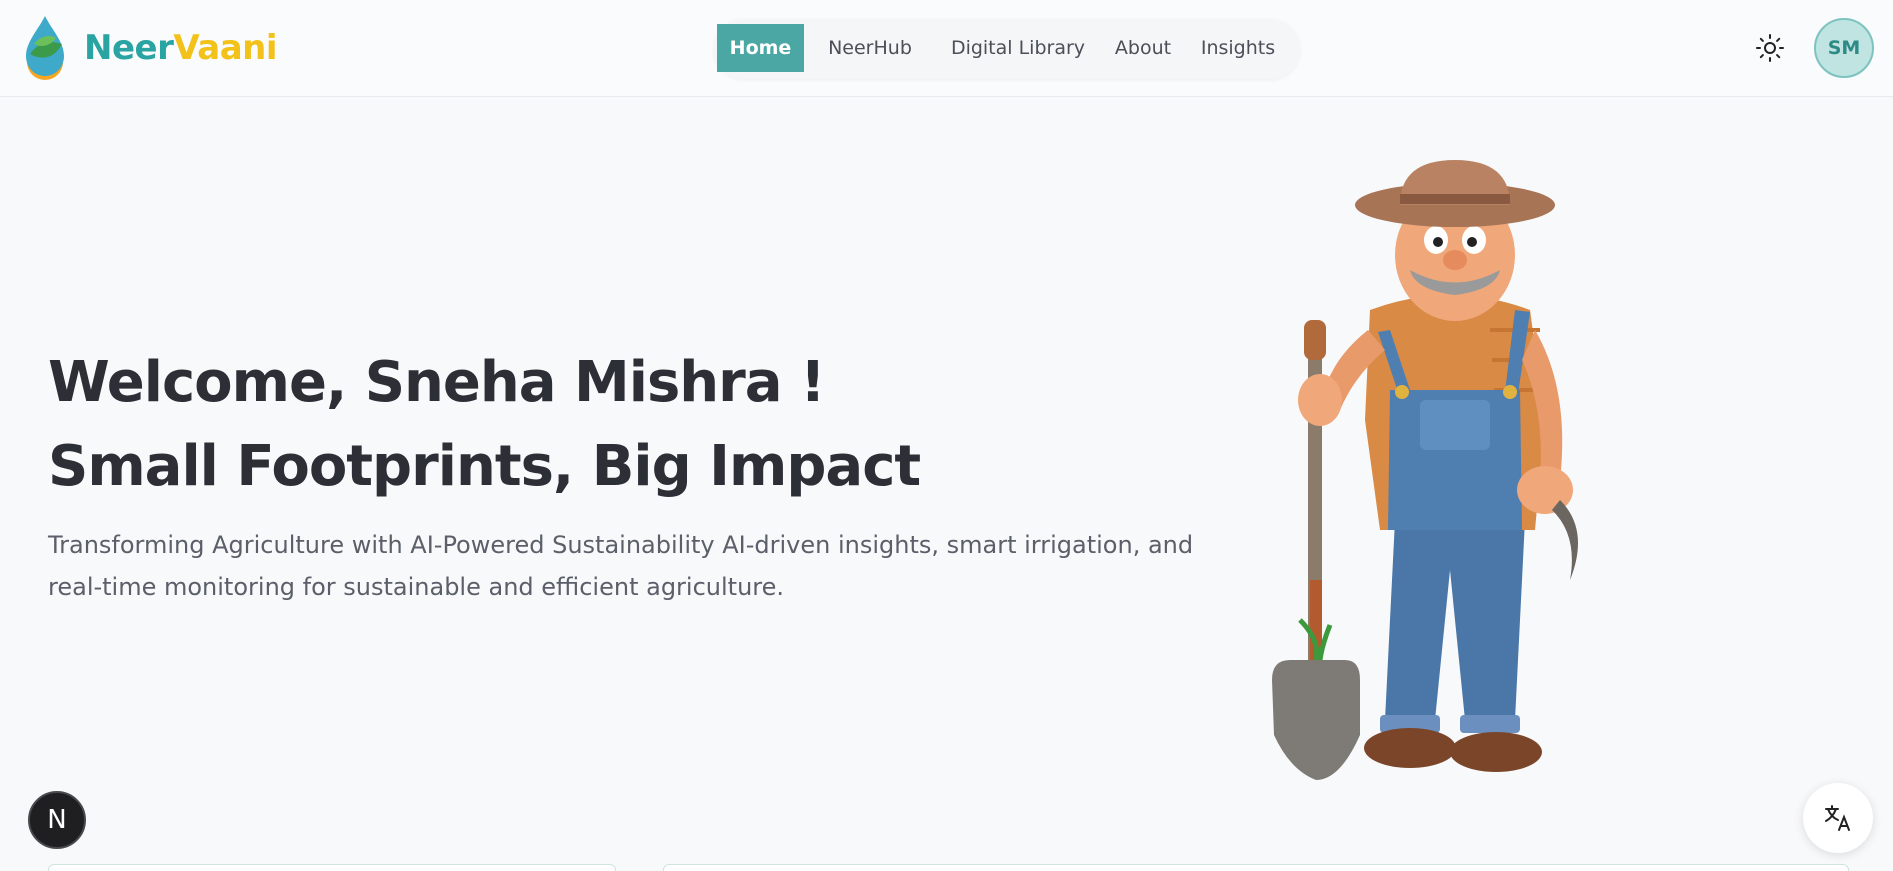  What do you see at coordinates (57, 820) in the screenshot?
I see `next-dev-badge: N` at bounding box center [57, 820].